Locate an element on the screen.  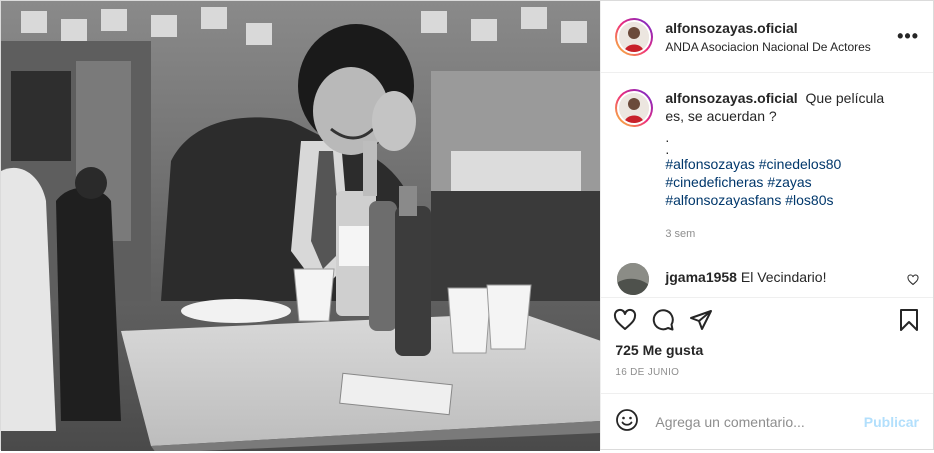
commenter-avatar is located at coordinates (633, 279).